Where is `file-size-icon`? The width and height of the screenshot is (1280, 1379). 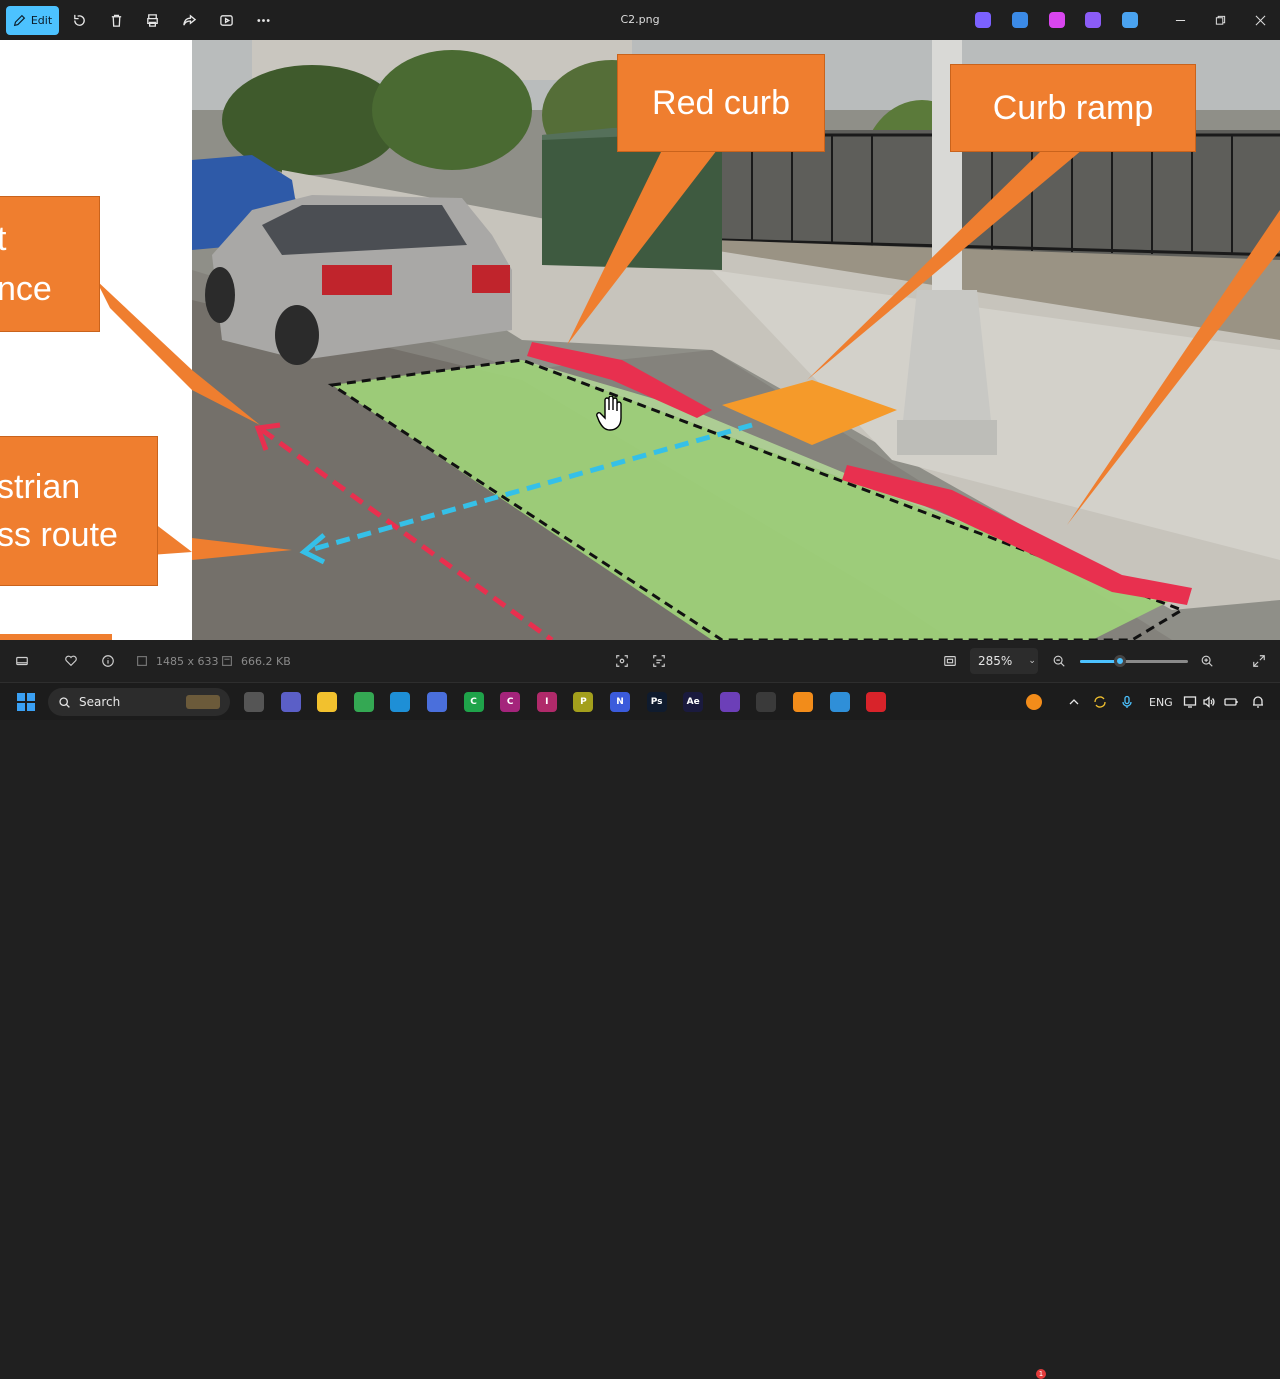 file-size-icon is located at coordinates (227, 661).